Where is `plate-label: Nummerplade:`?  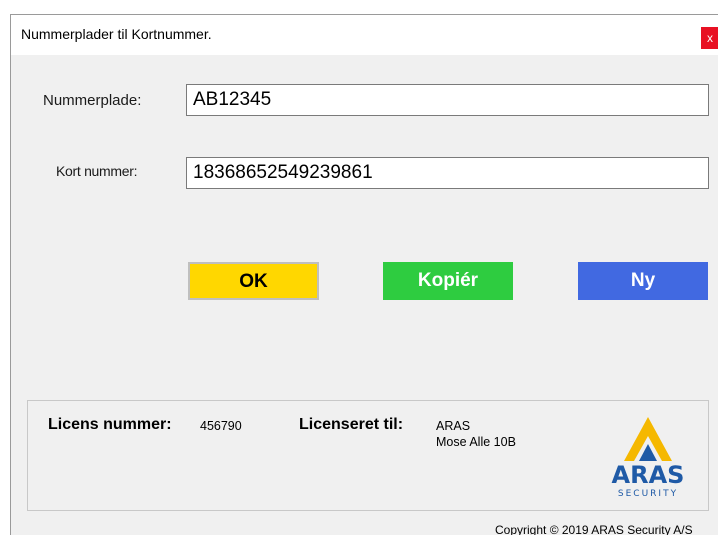 plate-label: Nummerplade: is located at coordinates (92, 100).